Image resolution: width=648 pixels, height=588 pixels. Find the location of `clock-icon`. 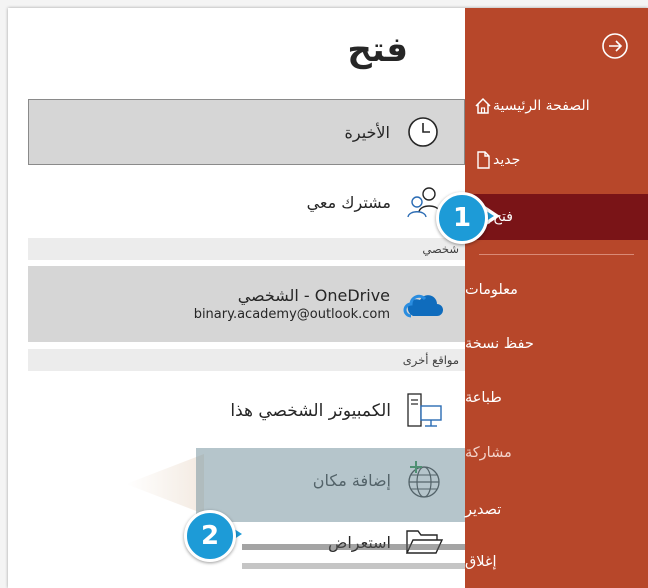

clock-icon is located at coordinates (423, 132).